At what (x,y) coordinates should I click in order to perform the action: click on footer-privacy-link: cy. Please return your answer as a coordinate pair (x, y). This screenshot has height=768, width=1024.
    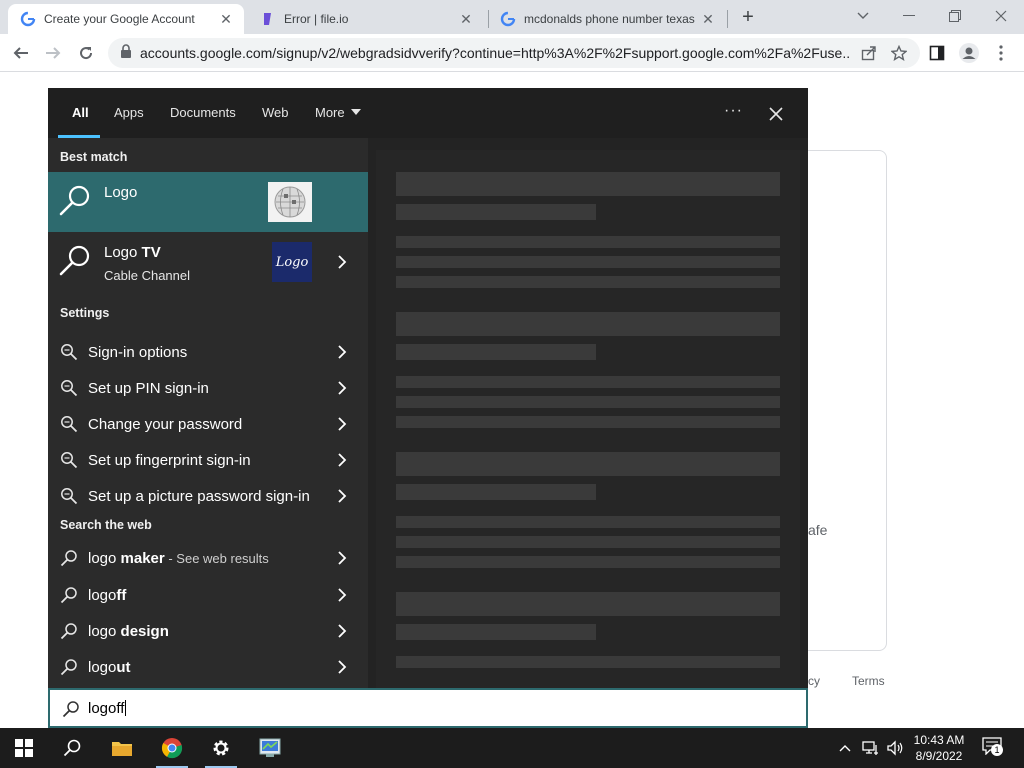
    Looking at the image, I should click on (814, 681).